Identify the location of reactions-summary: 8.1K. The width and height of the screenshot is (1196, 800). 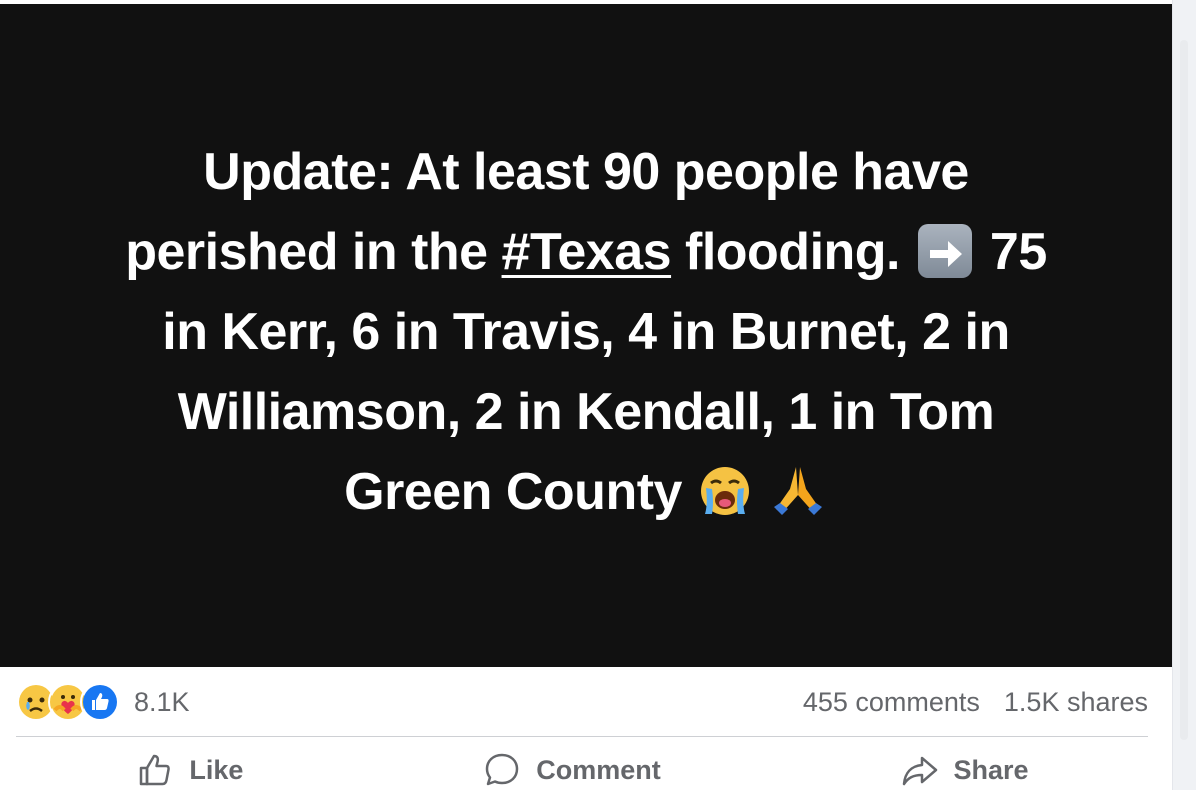
(103, 702).